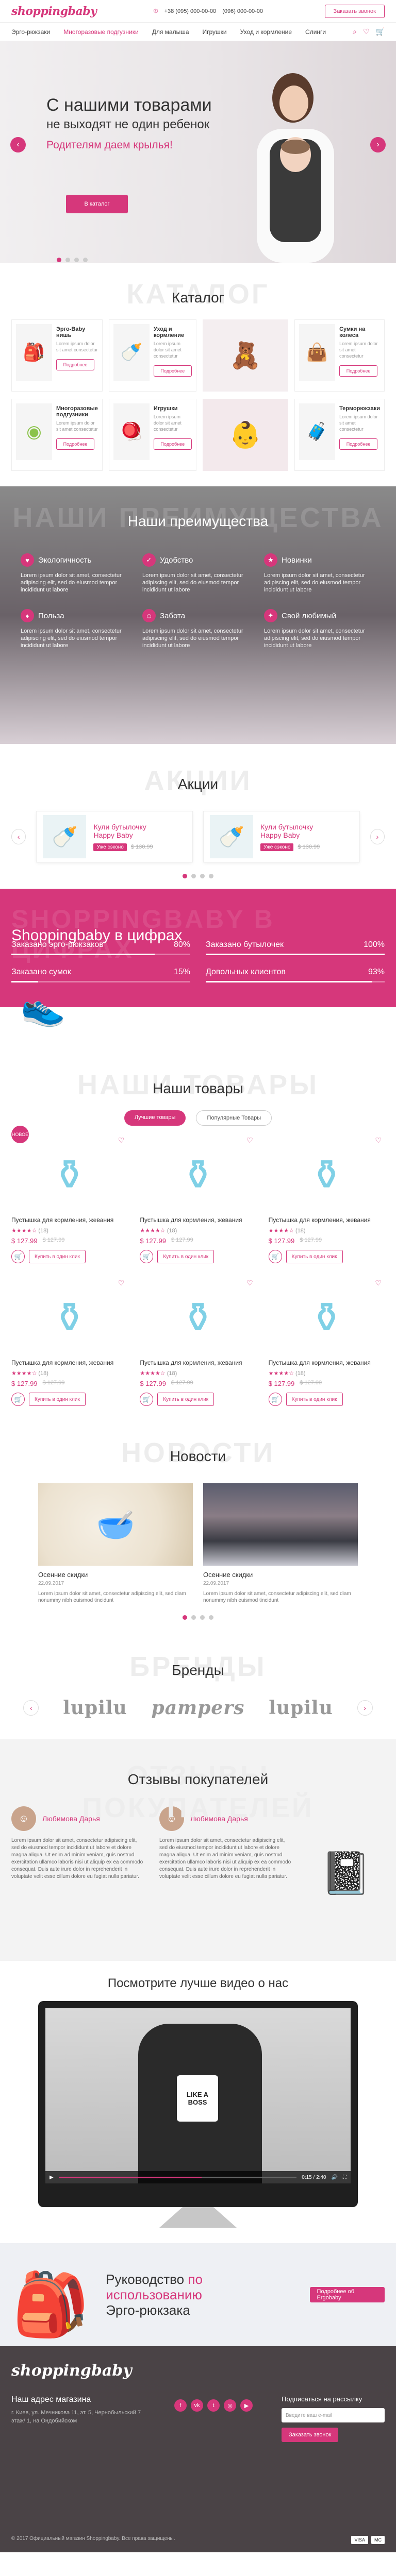 This screenshot has width=396, height=2576. I want to click on brands-prev-icon: ‹, so click(31, 1708).